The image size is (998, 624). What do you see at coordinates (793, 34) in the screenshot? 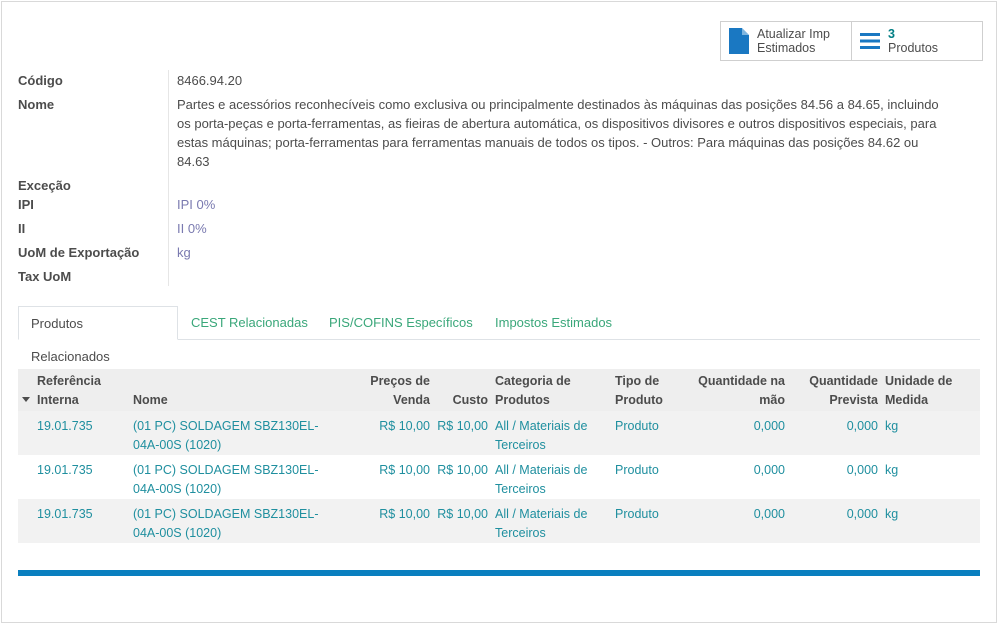
I see `update-button-label-1: Atualizar Imp` at bounding box center [793, 34].